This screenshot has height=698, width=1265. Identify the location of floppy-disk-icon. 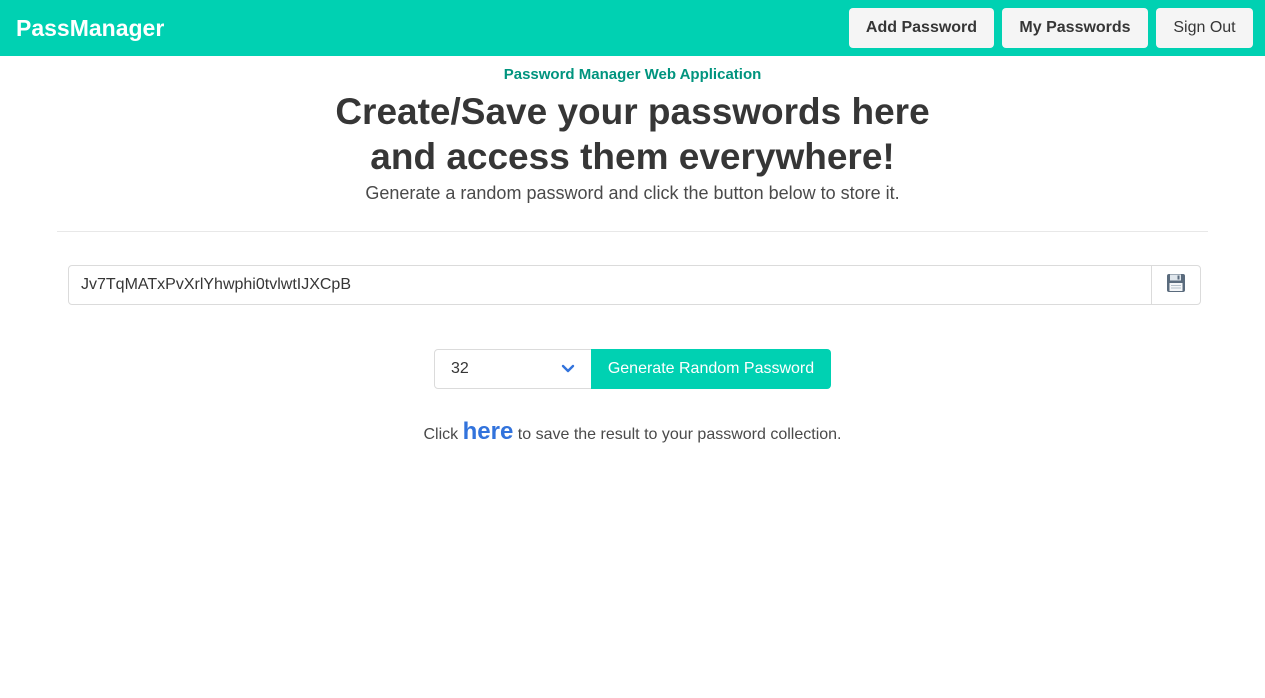
(1176, 285).